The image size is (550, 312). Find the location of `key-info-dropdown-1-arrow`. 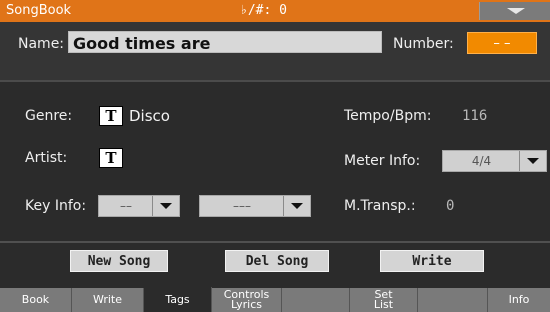

key-info-dropdown-1-arrow is located at coordinates (165, 206).